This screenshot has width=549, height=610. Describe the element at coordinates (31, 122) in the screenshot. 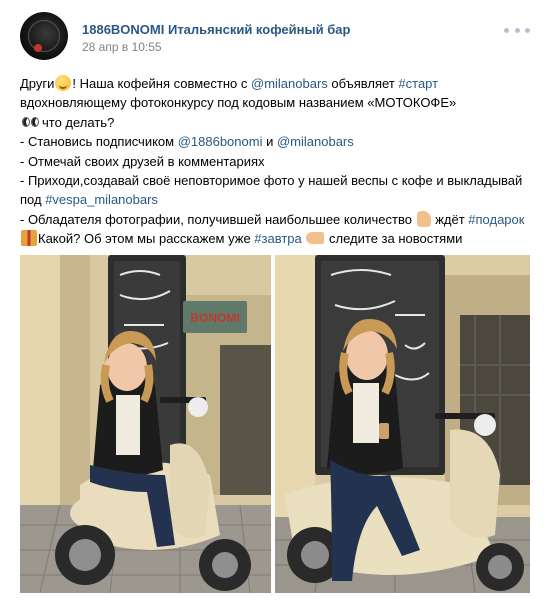

I see `eyes-emoji` at that location.